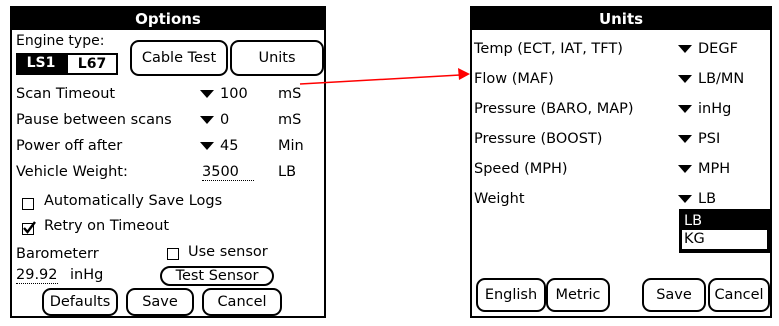  I want to click on pause-label: Pause between scans, so click(94, 120).